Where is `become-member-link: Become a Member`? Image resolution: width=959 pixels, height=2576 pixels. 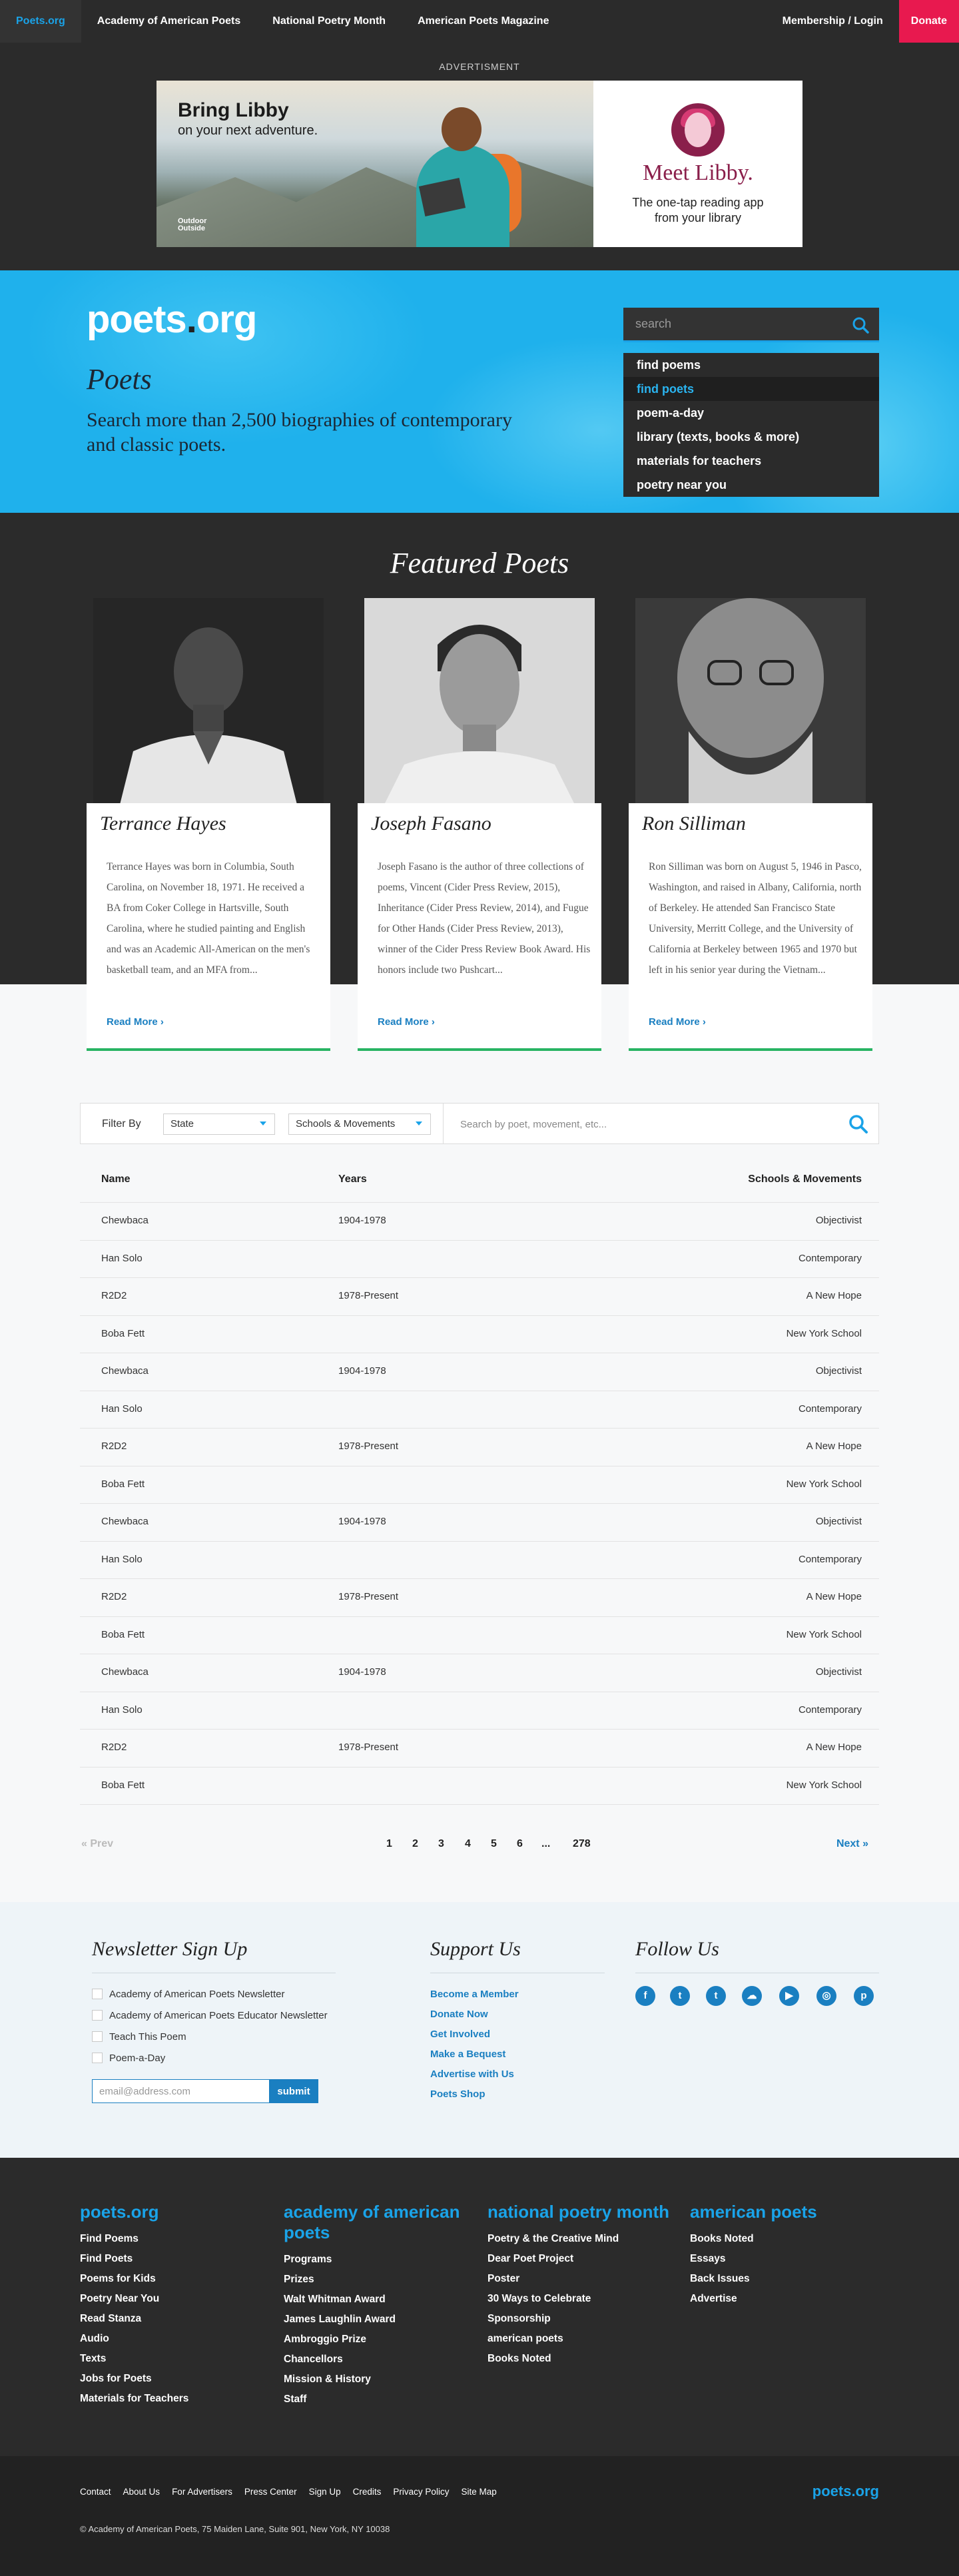
become-member-link: Become a Member is located at coordinates (474, 1994).